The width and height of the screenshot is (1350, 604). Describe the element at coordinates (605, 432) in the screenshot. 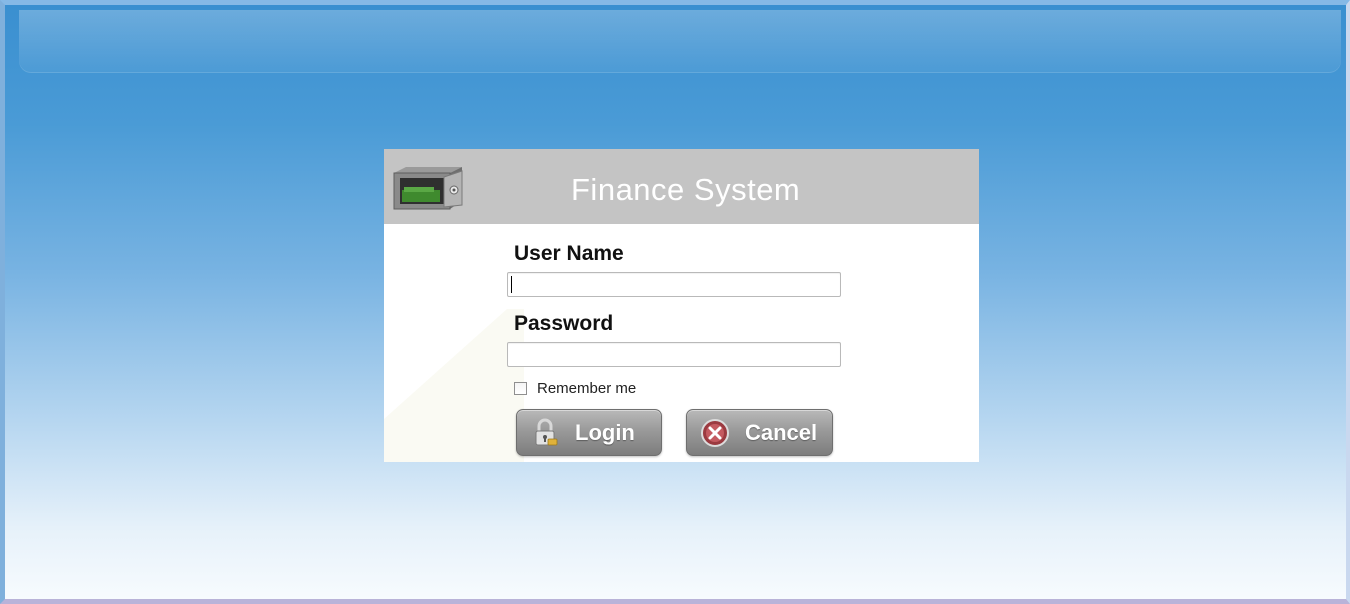

I see `login-button-label: Login` at that location.